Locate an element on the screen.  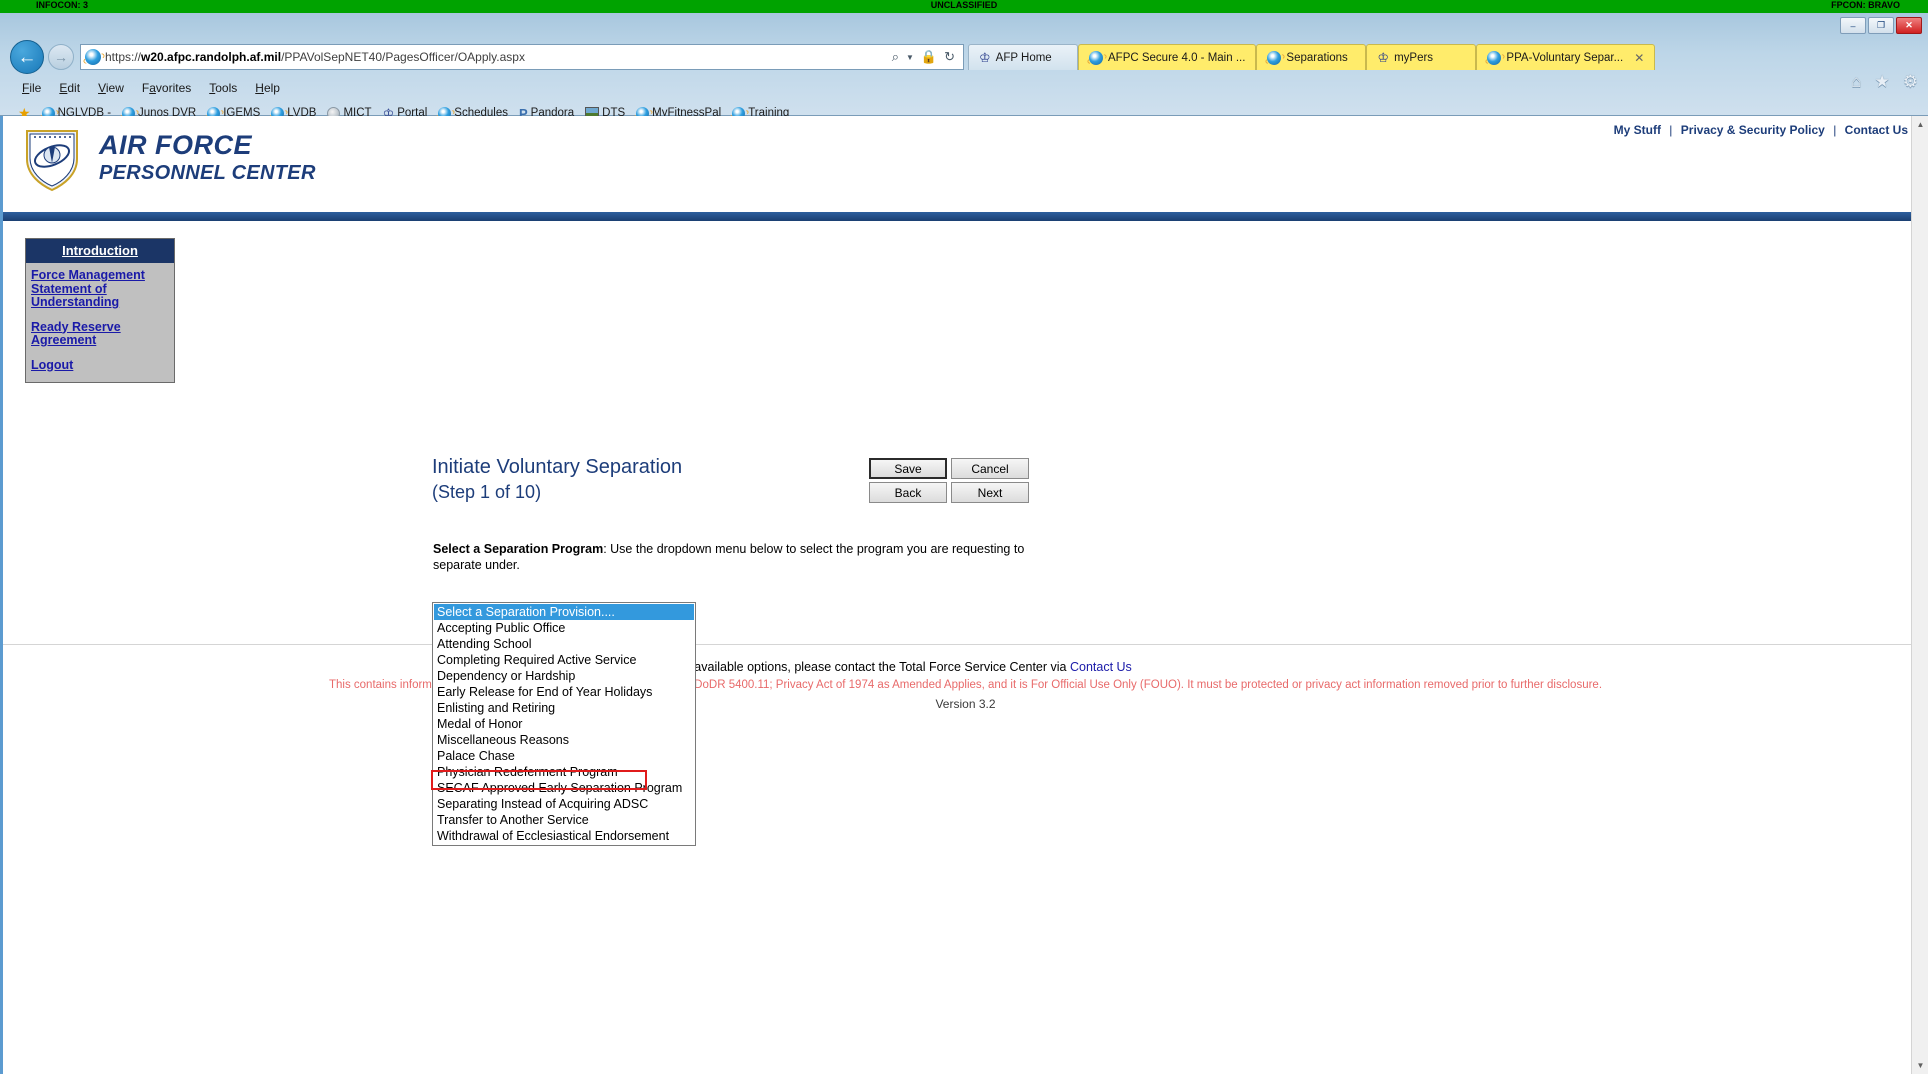
header-accent-bar is located at coordinates (965, 216).